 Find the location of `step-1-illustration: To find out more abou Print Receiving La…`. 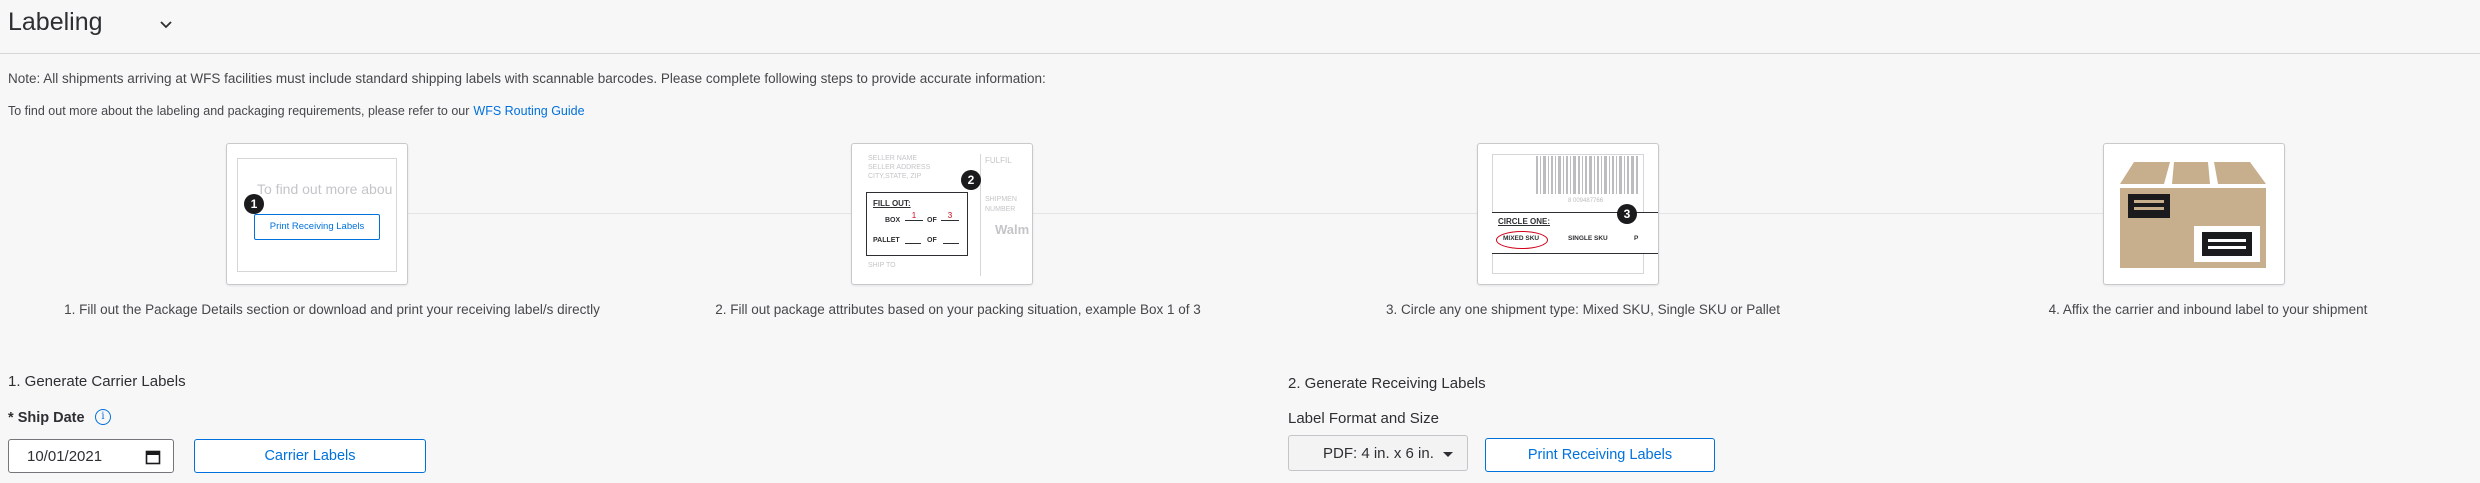

step-1-illustration: To find out more abou Print Receiving La… is located at coordinates (317, 214).